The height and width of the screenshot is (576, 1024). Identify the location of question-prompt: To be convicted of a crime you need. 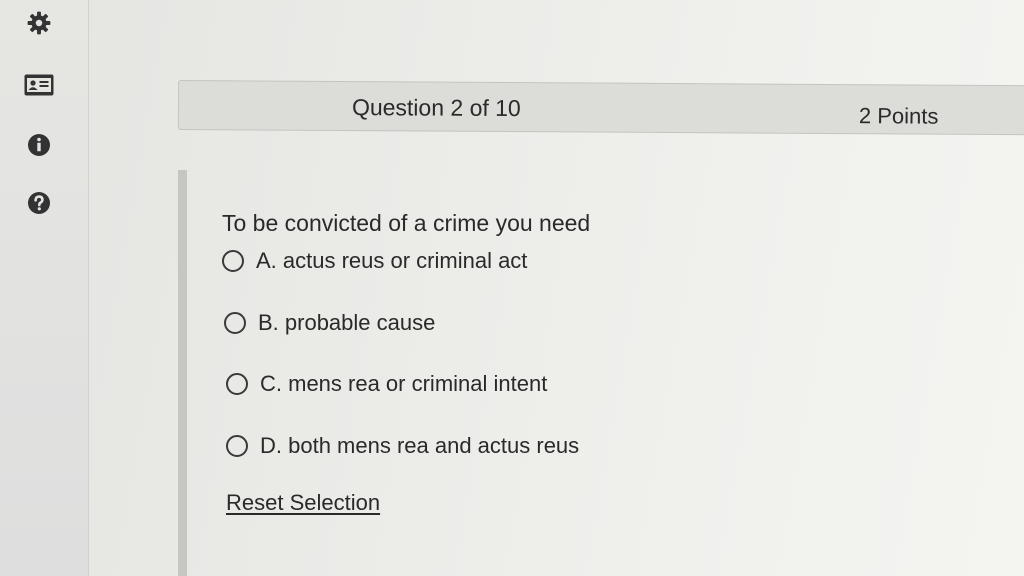
(406, 223).